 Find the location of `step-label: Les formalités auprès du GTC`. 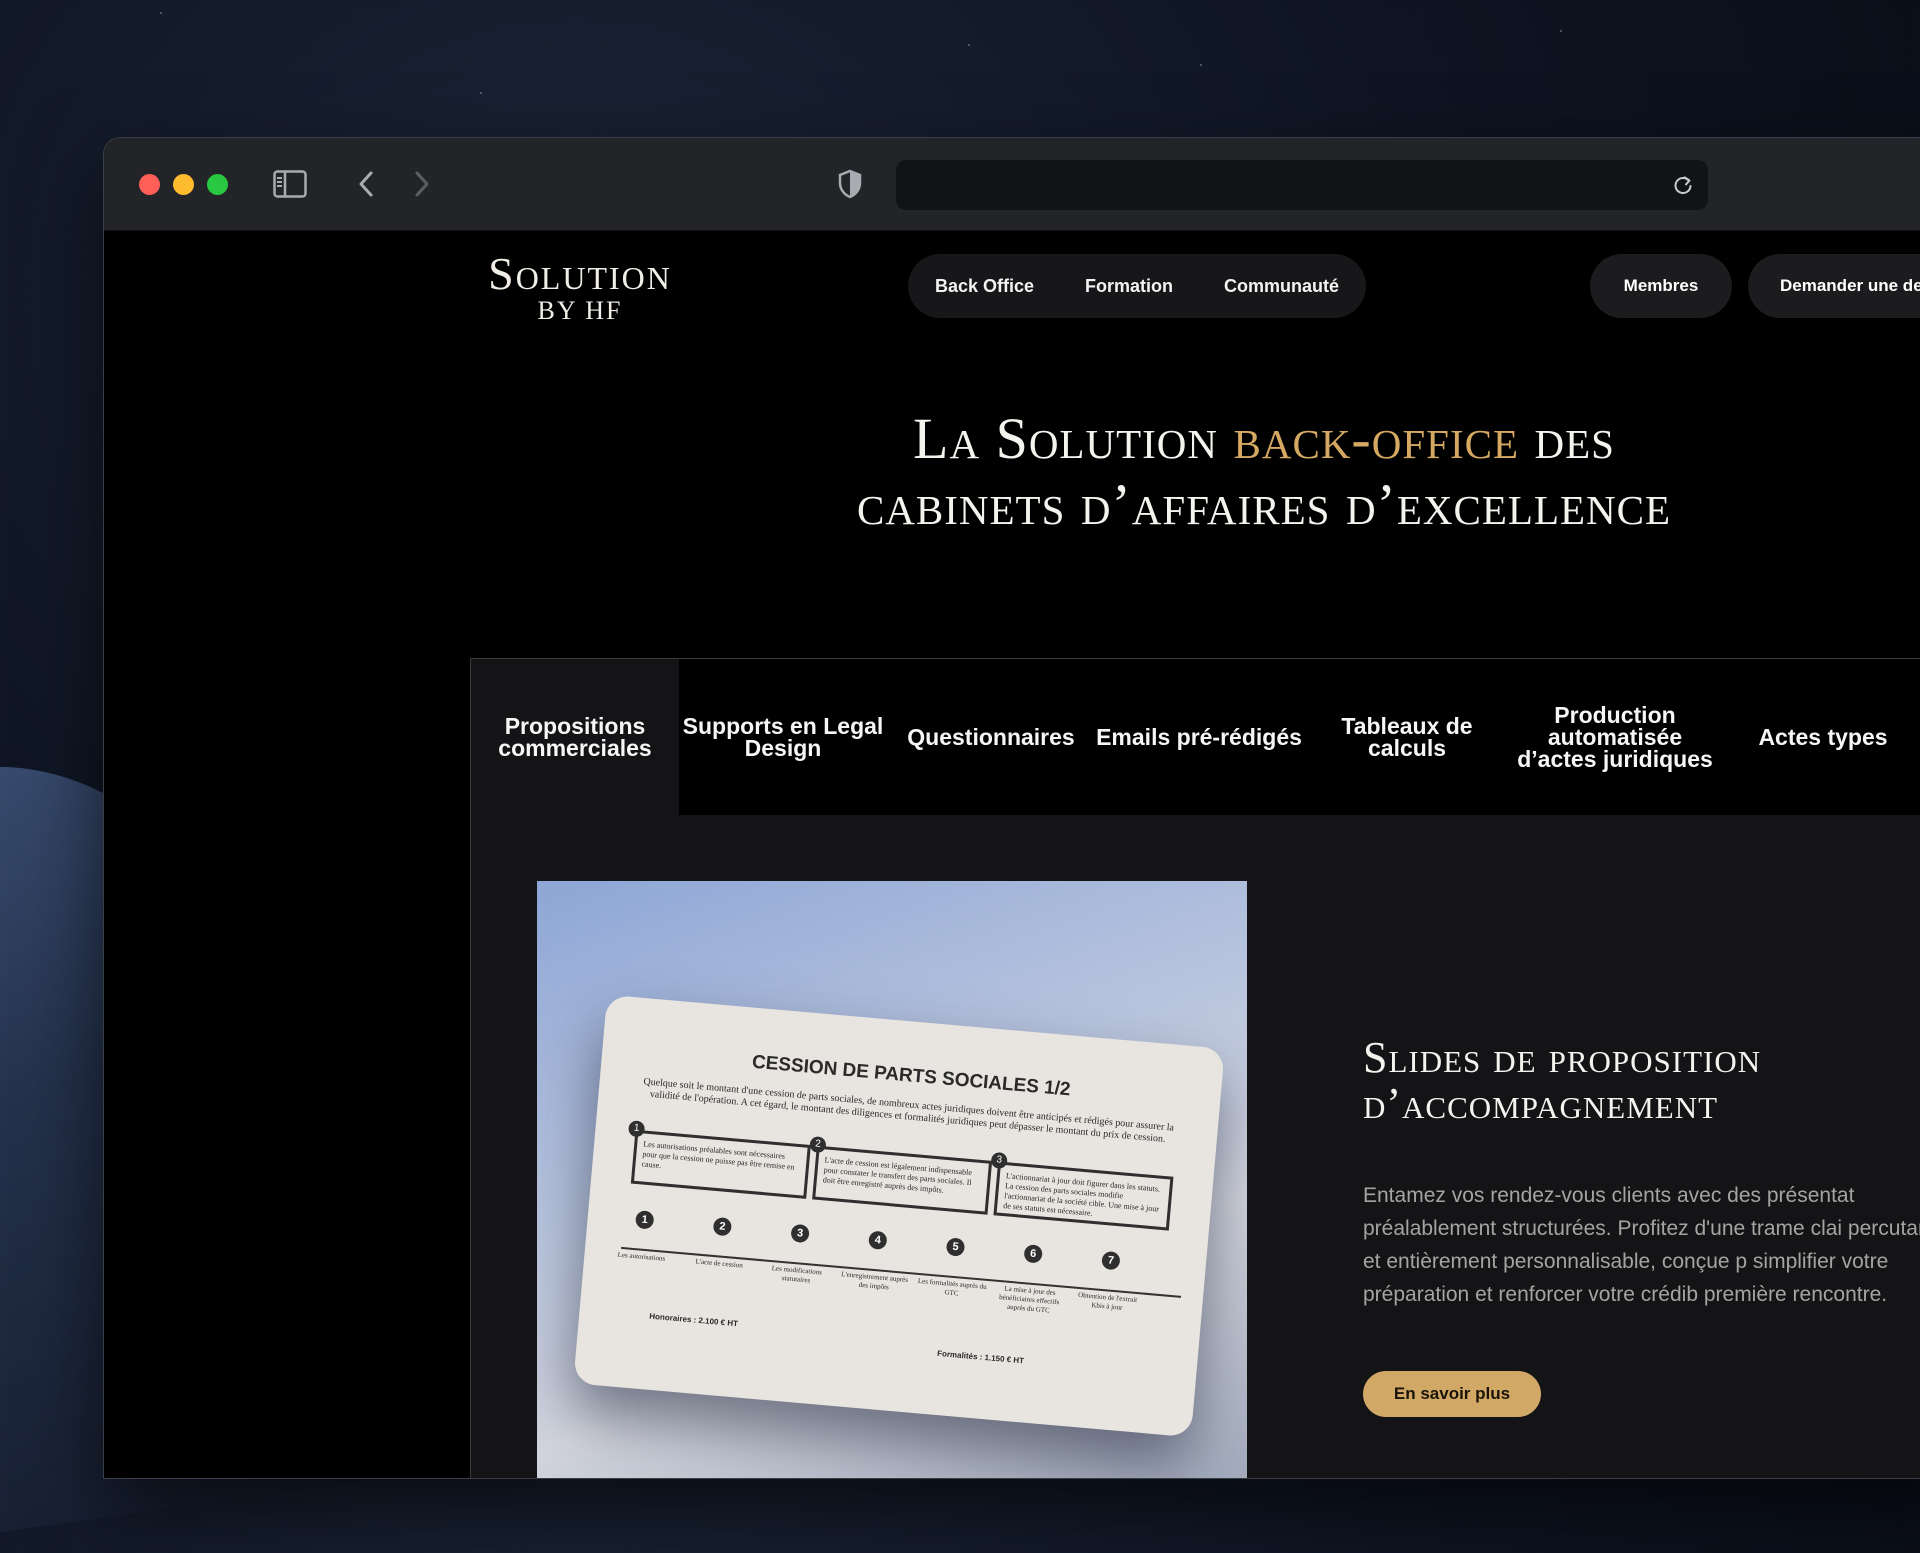

step-label: Les formalités auprès du GTC is located at coordinates (952, 1287).